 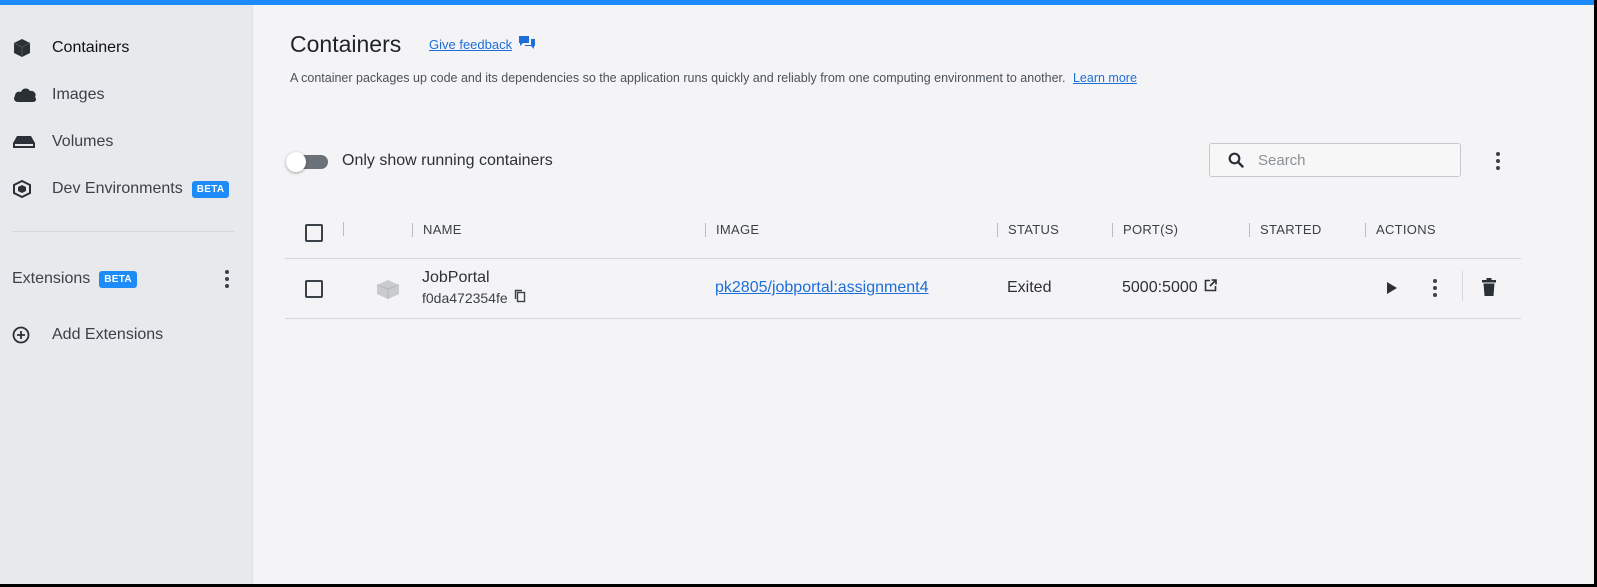 I want to click on container-status: Exited, so click(x=1029, y=287).